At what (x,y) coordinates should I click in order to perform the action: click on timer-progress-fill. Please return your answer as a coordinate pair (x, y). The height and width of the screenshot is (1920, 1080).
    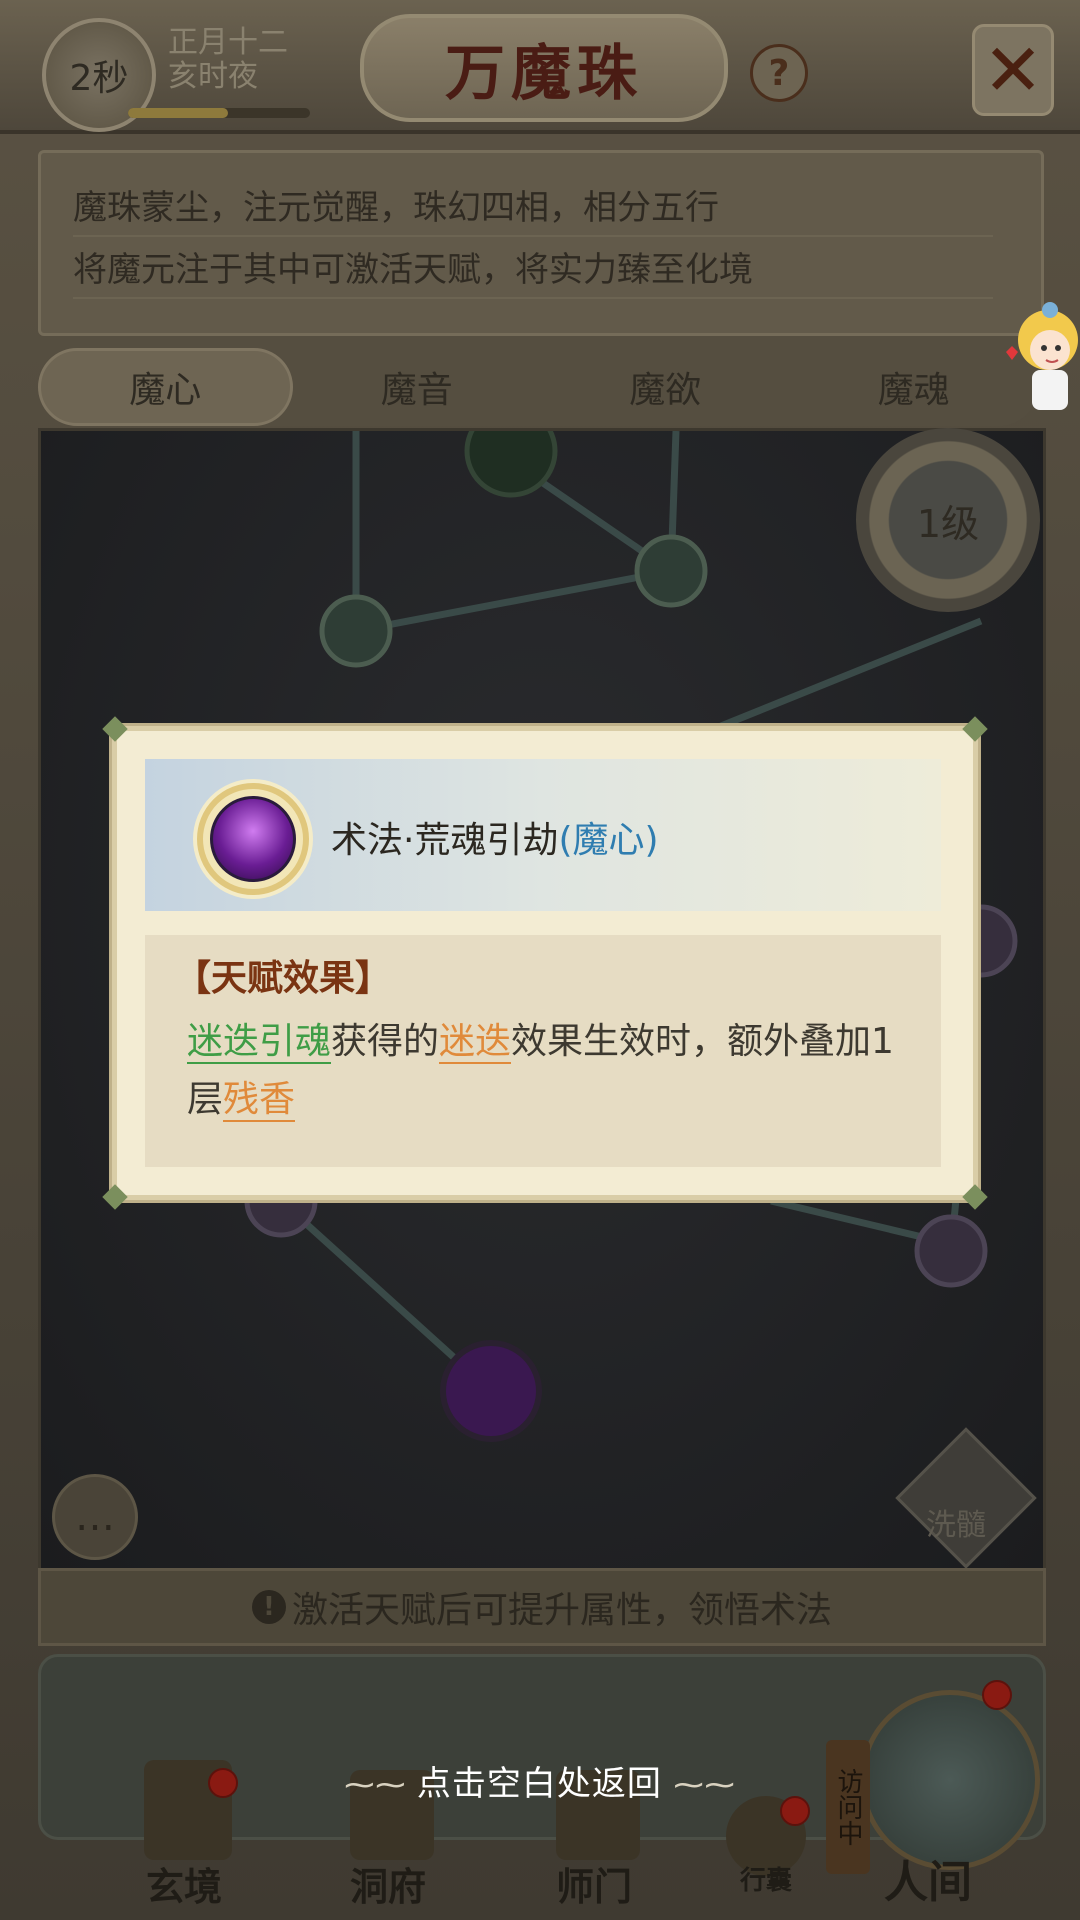
    Looking at the image, I should click on (178, 113).